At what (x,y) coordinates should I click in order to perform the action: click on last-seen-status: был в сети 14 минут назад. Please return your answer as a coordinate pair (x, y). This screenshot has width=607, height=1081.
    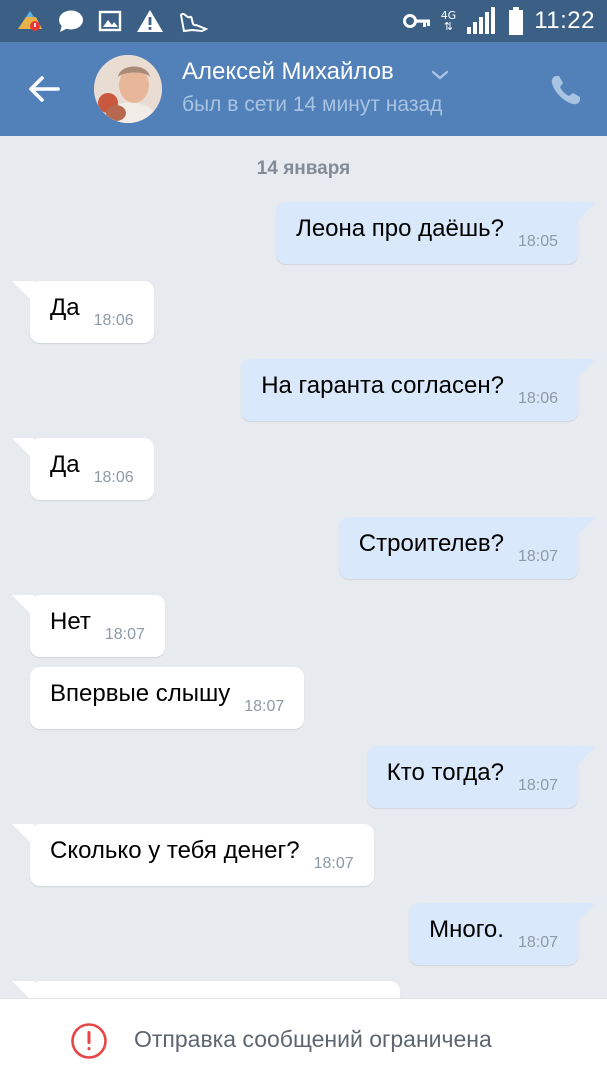
    Looking at the image, I should click on (312, 104).